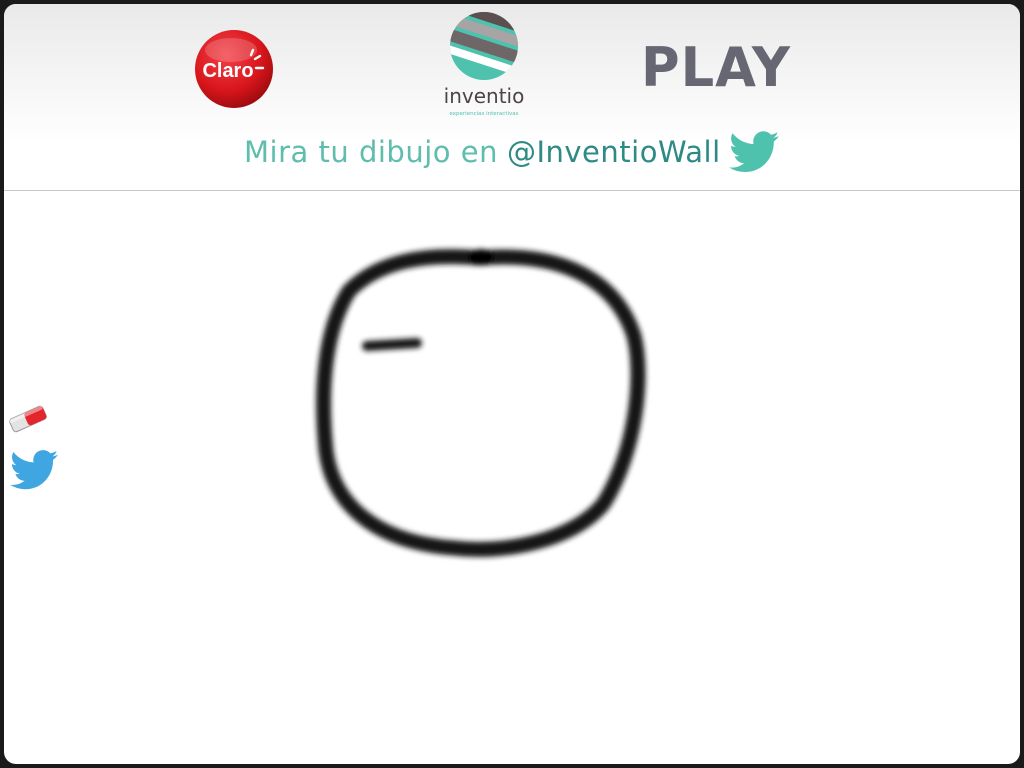 This screenshot has height=768, width=1024. I want to click on twitter-icon, so click(34, 470).